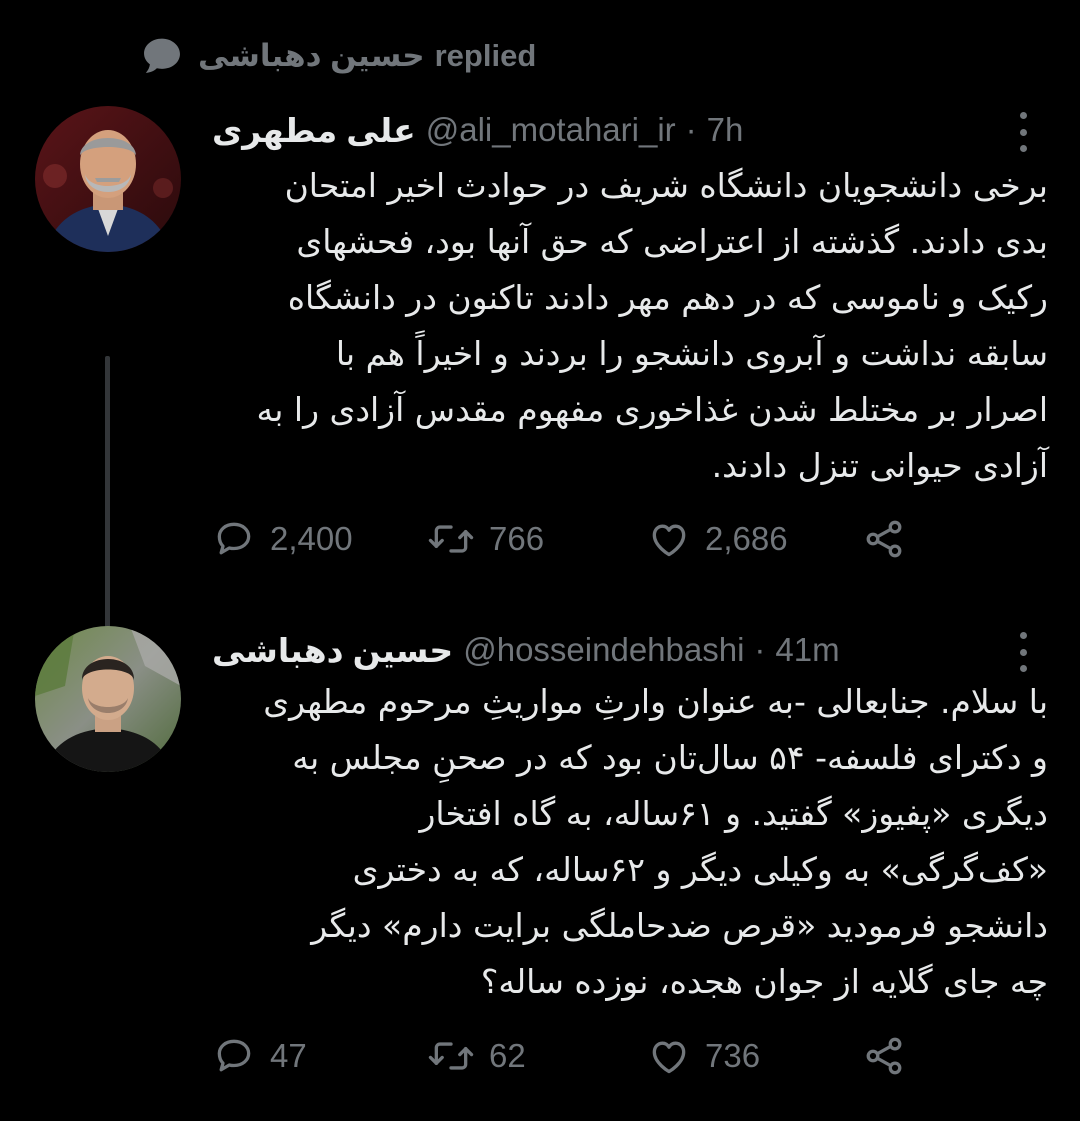 The image size is (1080, 1121). I want to click on reply-count: 47, so click(288, 1055).